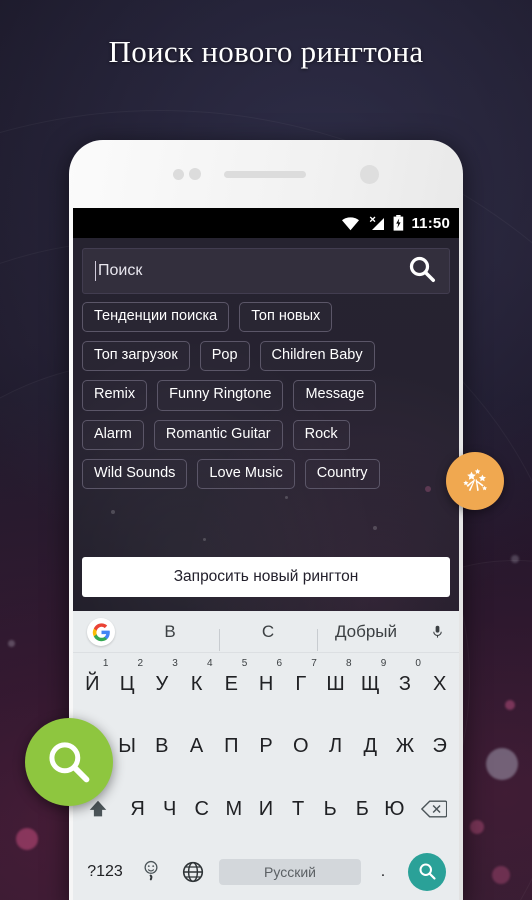 This screenshot has height=900, width=532. I want to click on tag-row: Топ загрузок Pop Children Baby, so click(266, 356).